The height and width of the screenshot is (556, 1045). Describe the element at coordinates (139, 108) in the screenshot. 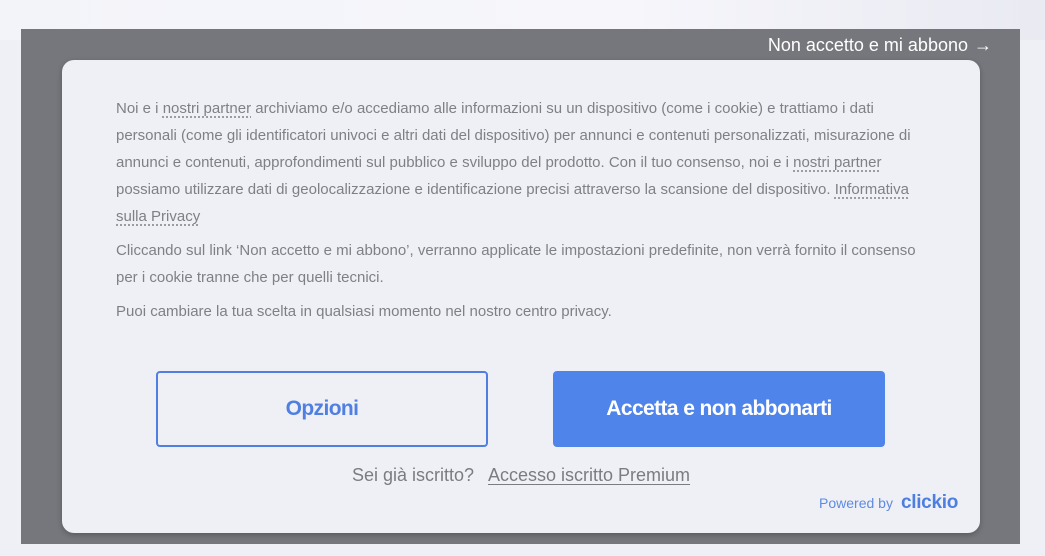

I see `consent-text-span: Noi e i` at that location.